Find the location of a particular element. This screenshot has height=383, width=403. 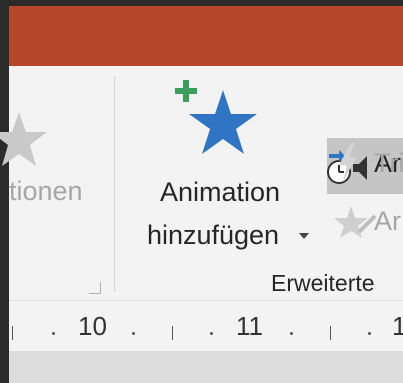

group-separator is located at coordinates (114, 184).